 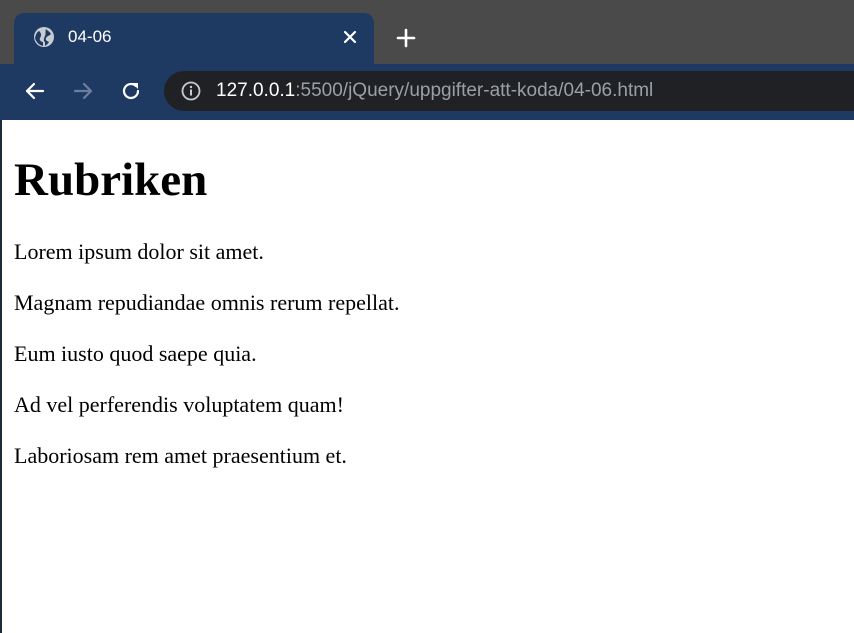 What do you see at coordinates (207, 302) in the screenshot?
I see `paragraph: Magnam repudiandae omnis rerum repellat.` at bounding box center [207, 302].